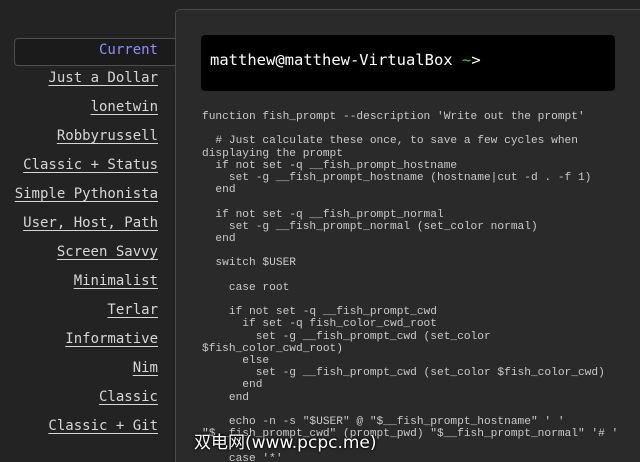 Image resolution: width=640 pixels, height=462 pixels. What do you see at coordinates (145, 371) in the screenshot?
I see `sidebar-item-nim: Nim` at bounding box center [145, 371].